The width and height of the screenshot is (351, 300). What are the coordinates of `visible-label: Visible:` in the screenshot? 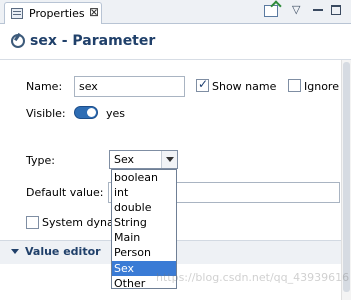 It's located at (46, 113).